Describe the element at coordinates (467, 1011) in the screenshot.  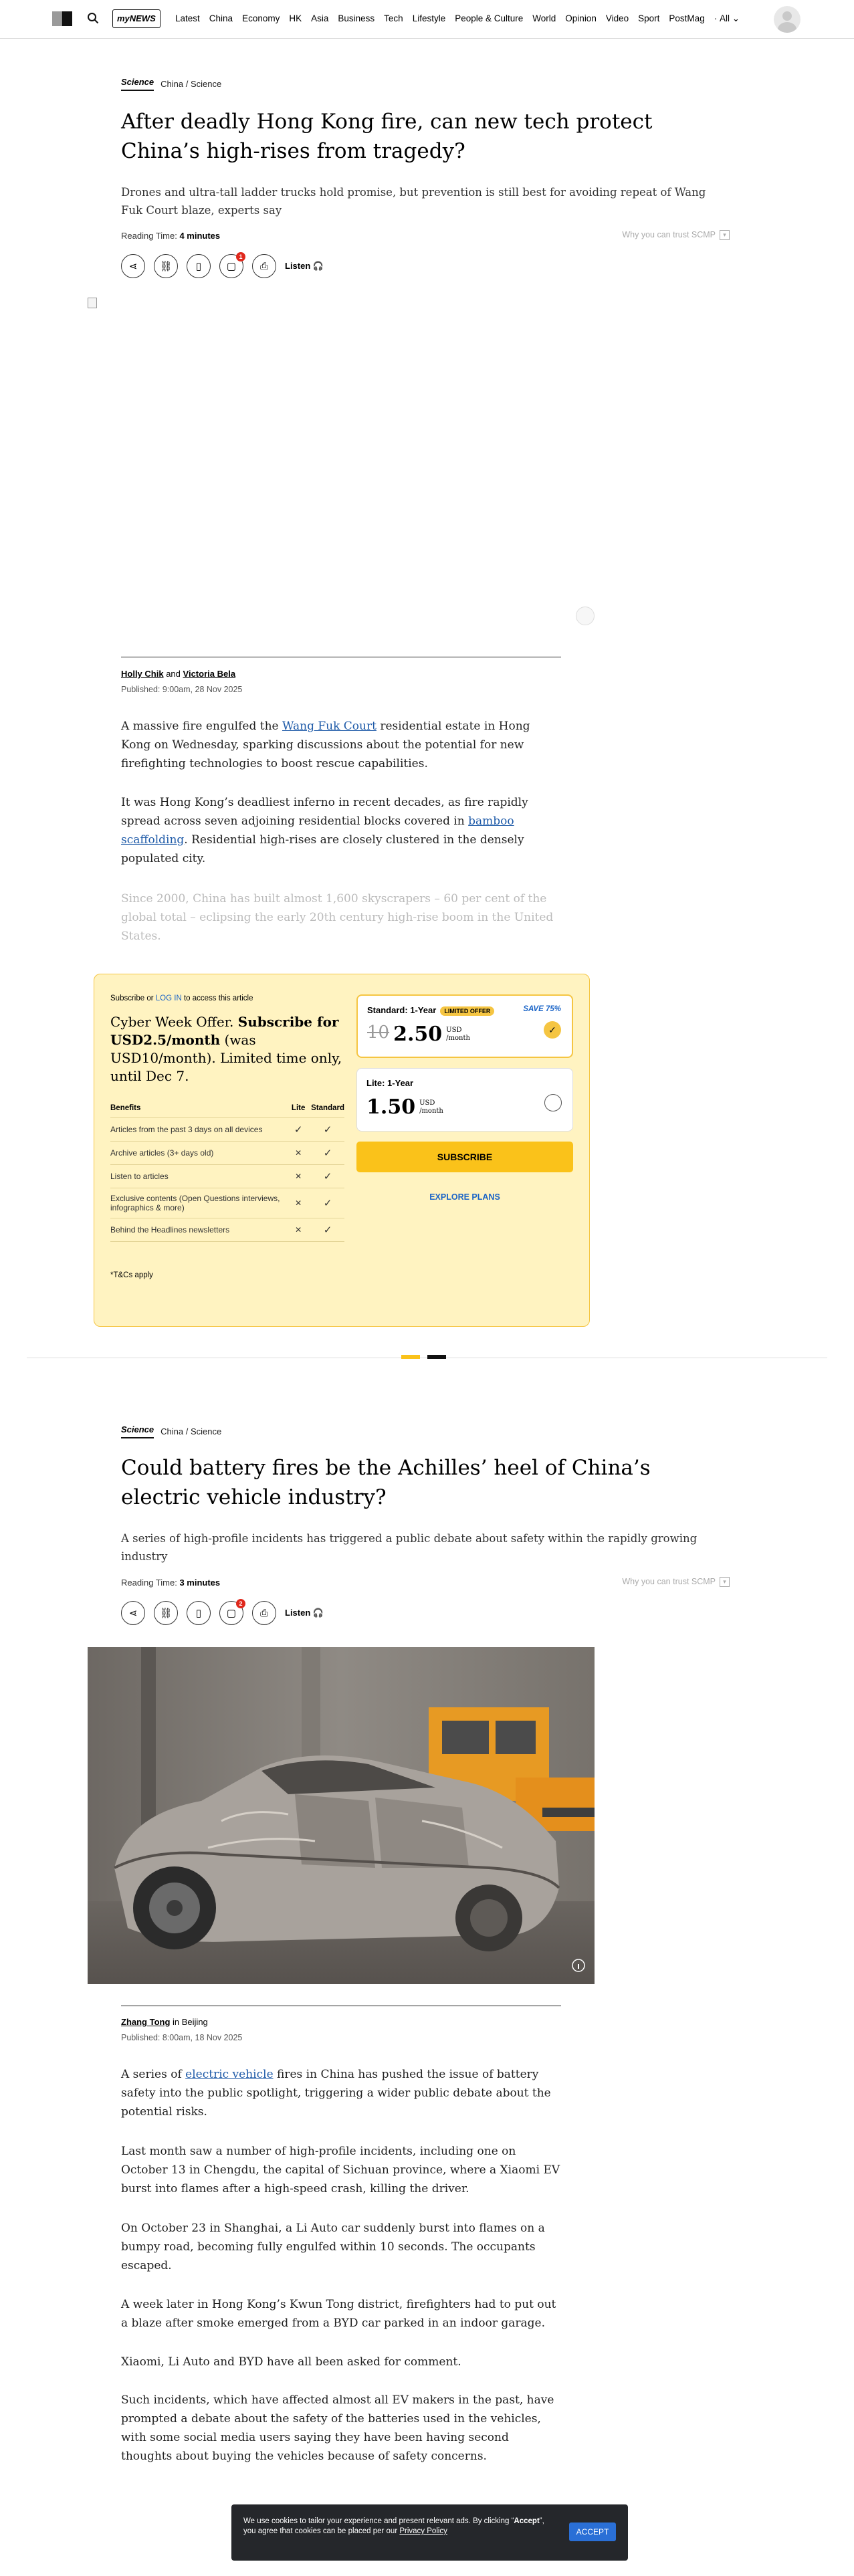
I see `limited-offer-badge: LIMITED OFFER` at that location.